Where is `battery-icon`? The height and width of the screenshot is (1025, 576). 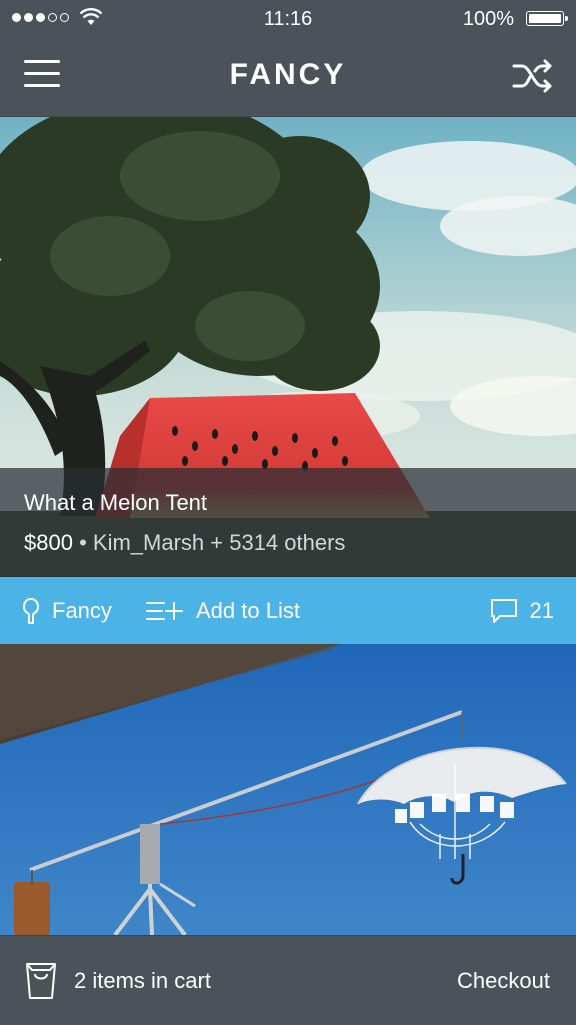
battery-icon is located at coordinates (547, 18).